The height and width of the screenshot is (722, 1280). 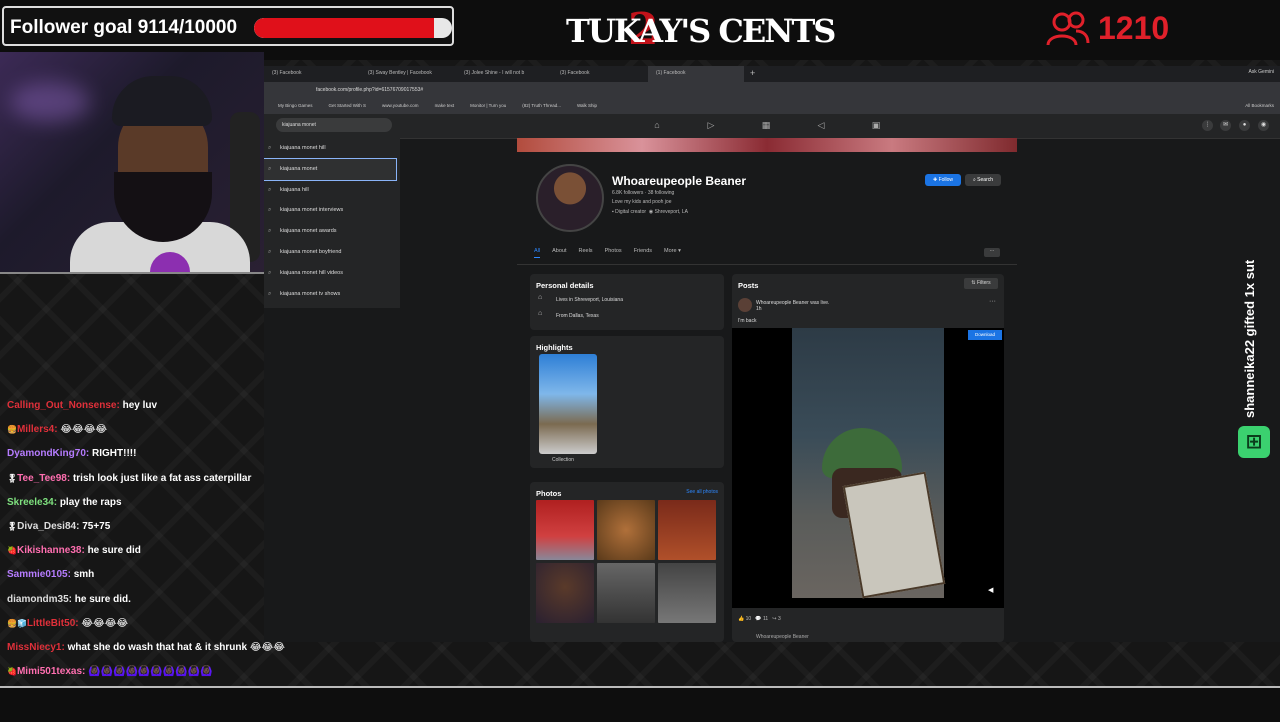 What do you see at coordinates (983, 180) in the screenshot?
I see `profile-search-button: ⌕ Search` at bounding box center [983, 180].